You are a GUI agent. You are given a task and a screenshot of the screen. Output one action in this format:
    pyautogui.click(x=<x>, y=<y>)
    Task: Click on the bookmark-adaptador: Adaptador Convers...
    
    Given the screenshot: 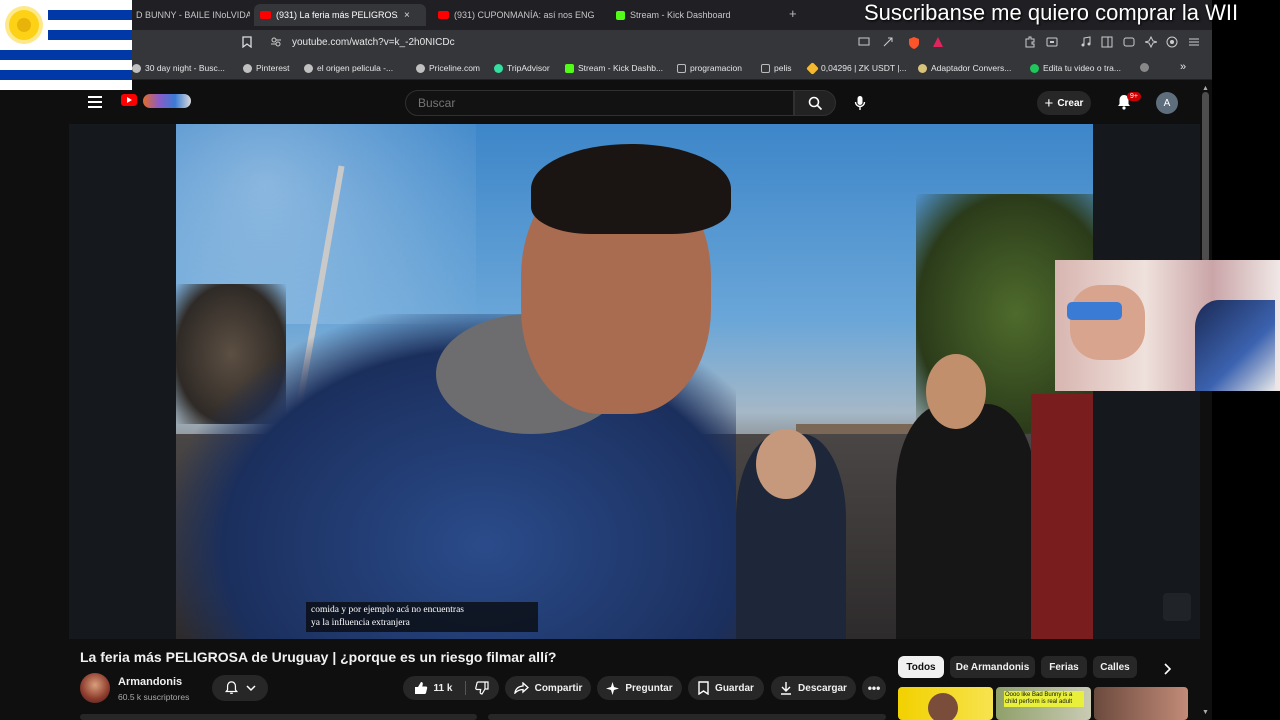 What is the action you would take?
    pyautogui.click(x=964, y=68)
    